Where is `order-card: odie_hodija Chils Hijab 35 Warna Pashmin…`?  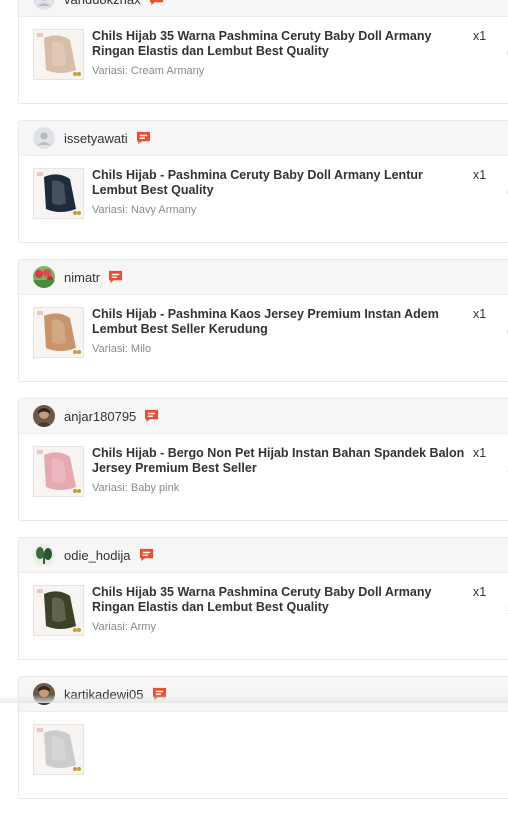
order-card: odie_hodija Chils Hijab 35 Warna Pashmin… is located at coordinates (263, 598).